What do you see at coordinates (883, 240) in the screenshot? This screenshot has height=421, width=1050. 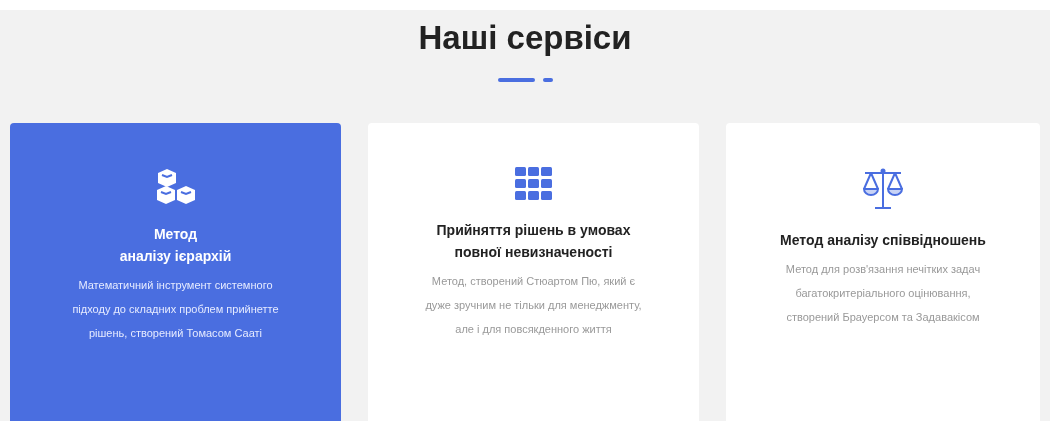 I see `service-title: Метод аналізу співвідношень` at bounding box center [883, 240].